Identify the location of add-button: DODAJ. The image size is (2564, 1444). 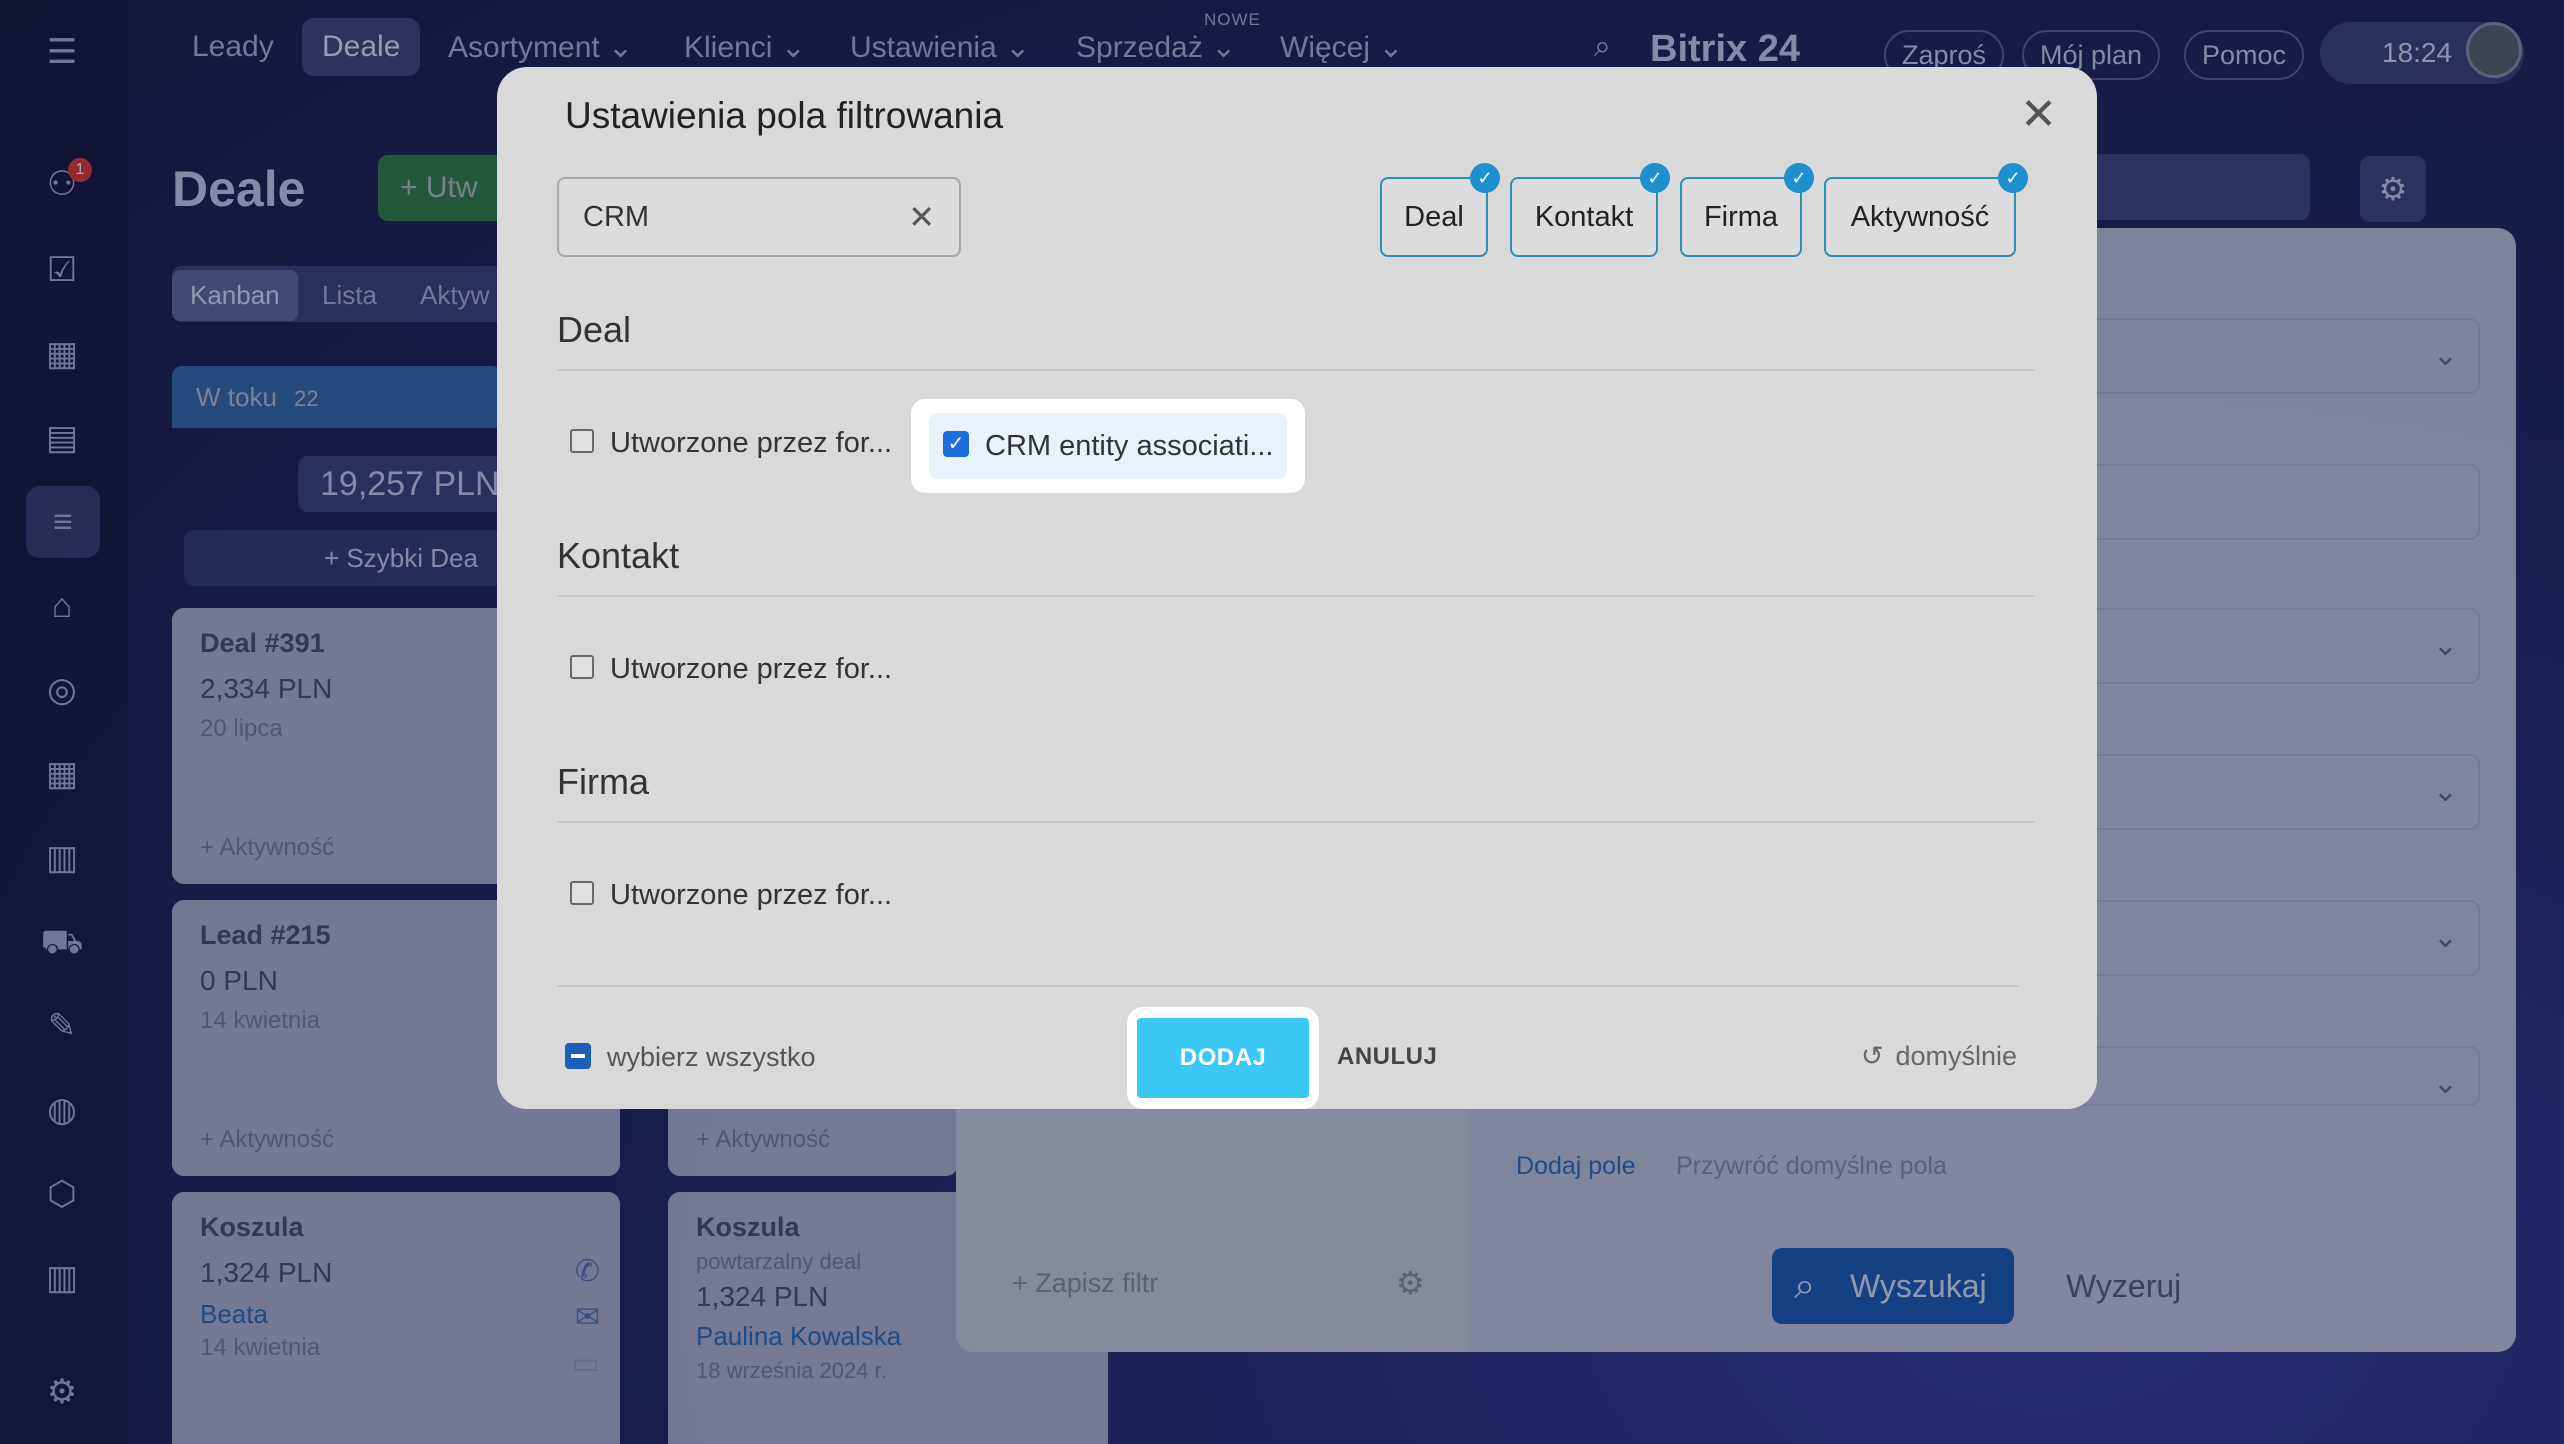
(1223, 1058).